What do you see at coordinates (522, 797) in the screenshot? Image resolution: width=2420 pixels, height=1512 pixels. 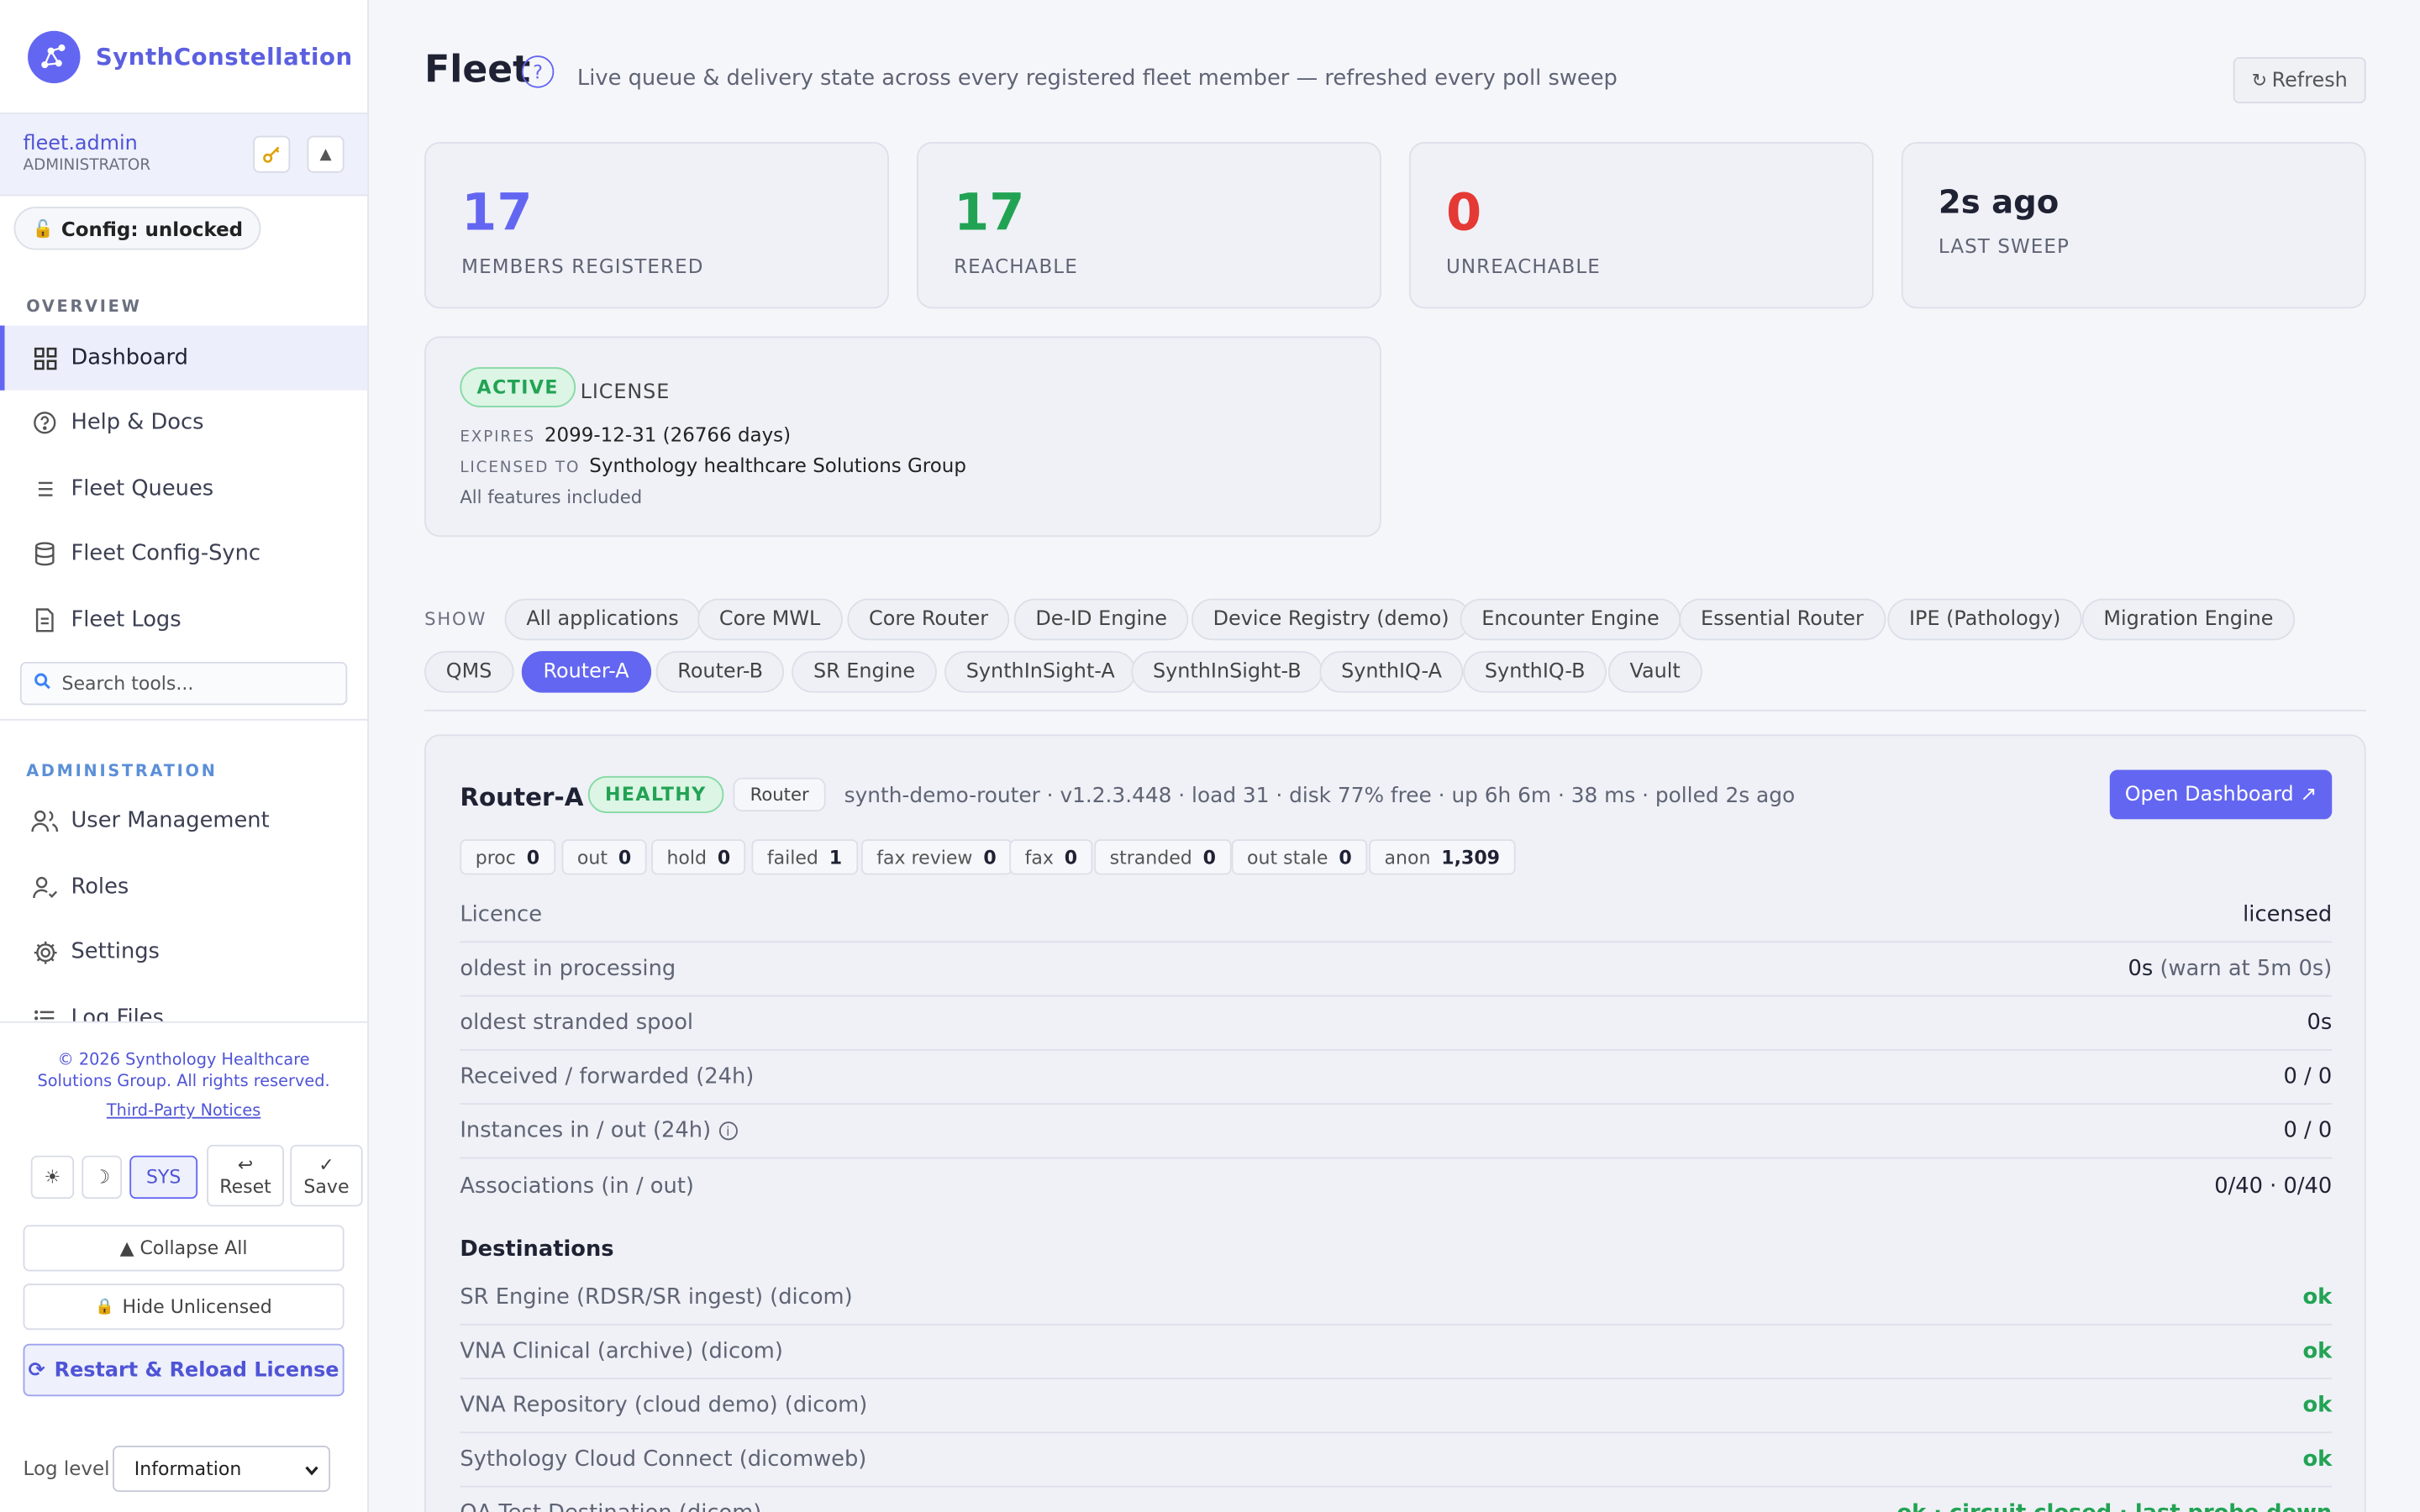 I see `member-name: Router-A` at bounding box center [522, 797].